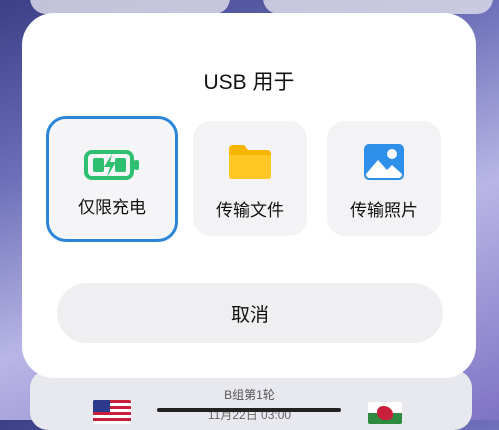 The image size is (499, 430). I want to click on option-label: 仅限充电, so click(112, 208).